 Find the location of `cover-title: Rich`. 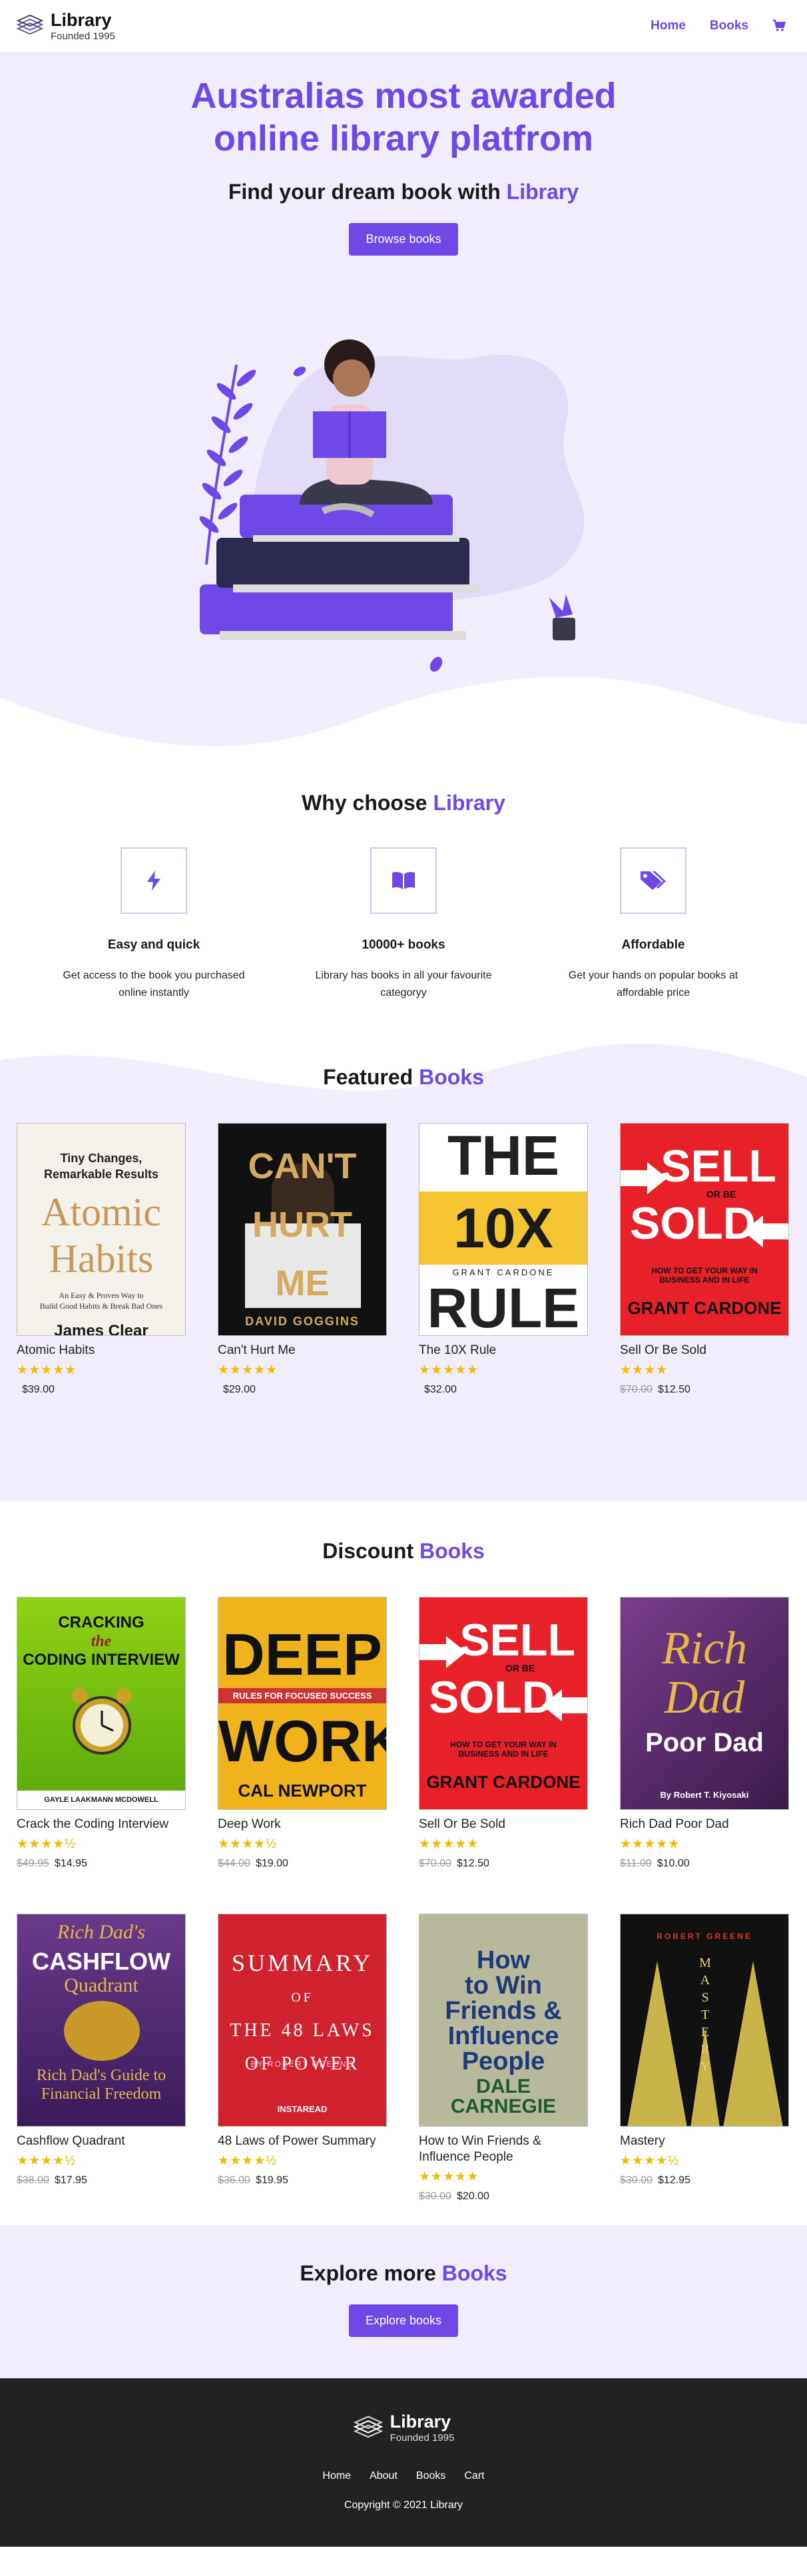

cover-title: Rich is located at coordinates (704, 1648).